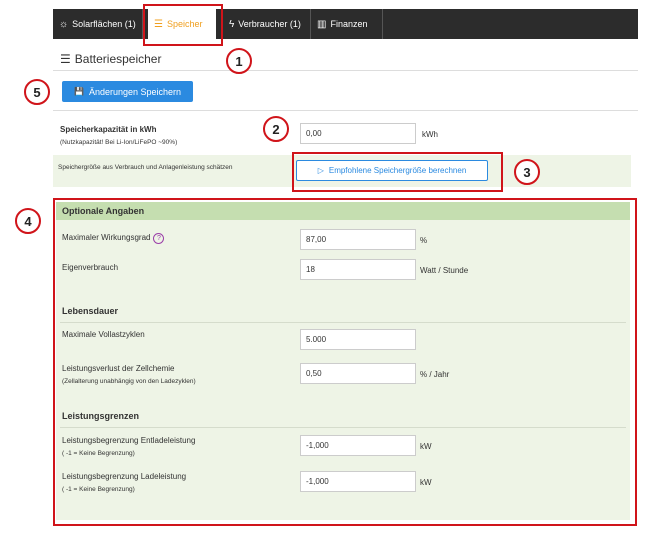 This screenshot has width=650, height=546. What do you see at coordinates (118, 59) in the screenshot?
I see `page-title: Batteriespeicher` at bounding box center [118, 59].